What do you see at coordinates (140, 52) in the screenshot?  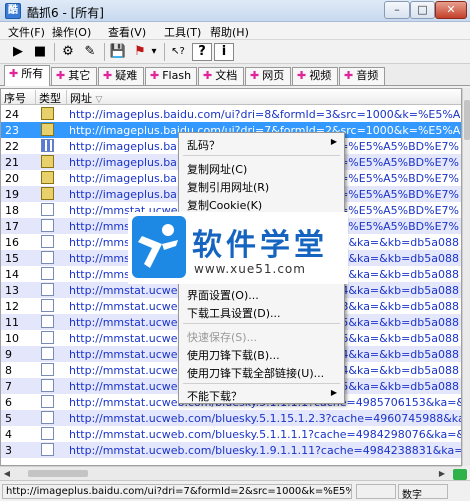 I see `flag-icon: ⚑` at bounding box center [140, 52].